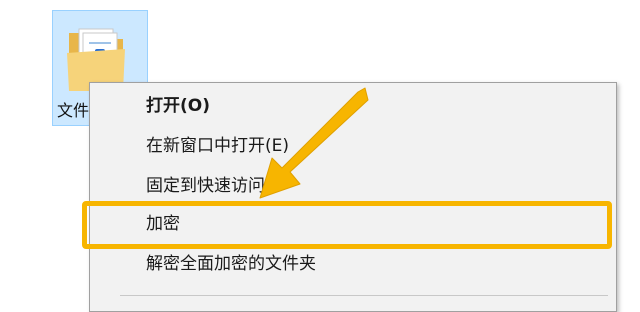 This screenshot has height=312, width=640. Describe the element at coordinates (353, 264) in the screenshot. I see `menu-item-decrypt-folder: 解密全面加密的文件夹` at that location.